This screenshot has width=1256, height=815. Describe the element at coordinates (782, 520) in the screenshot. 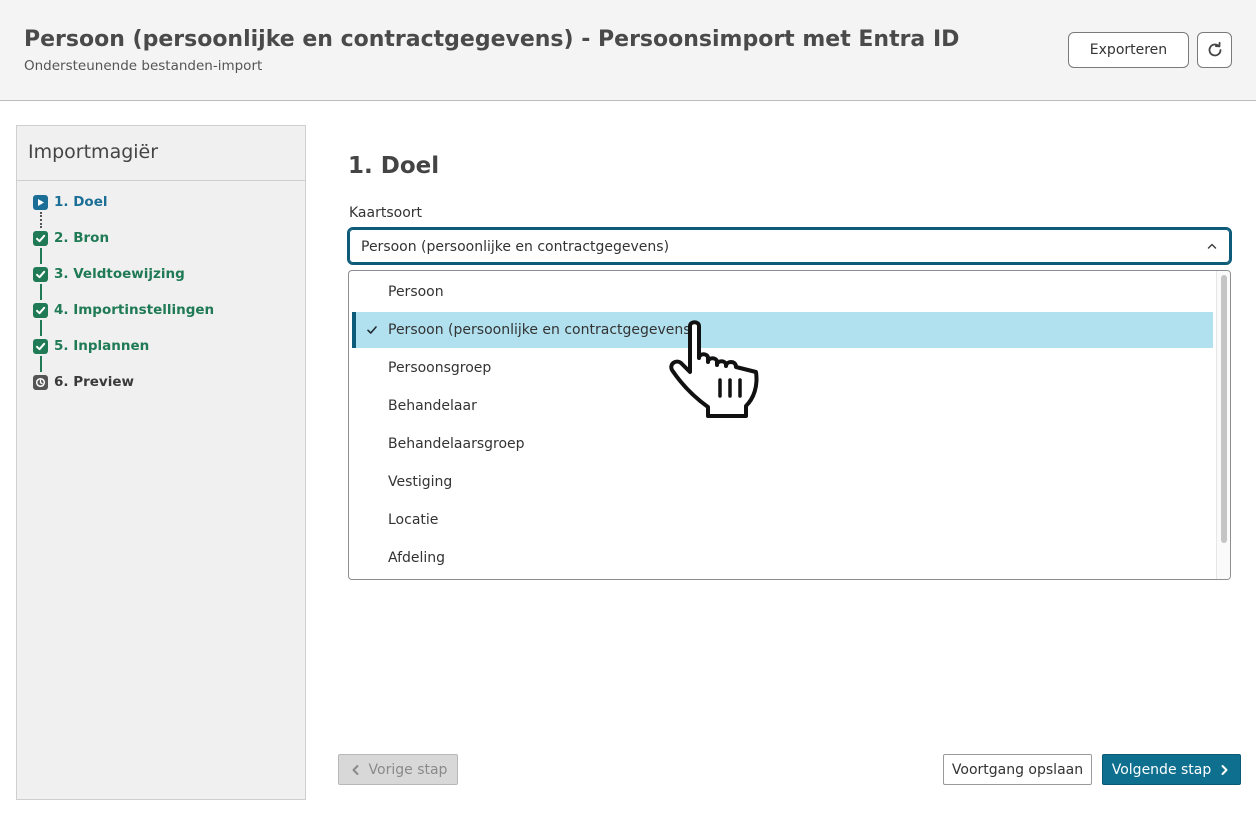

I see `option-locatie: Locatie` at that location.